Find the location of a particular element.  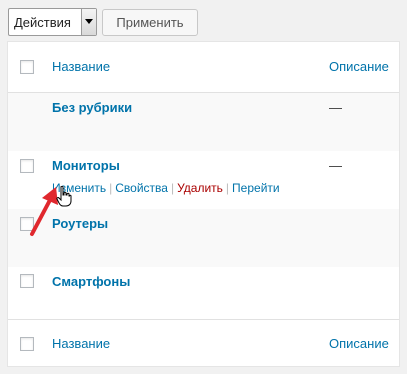

row-actions: Изменить | Свойства | Удалить | Перейти is located at coordinates (166, 188).